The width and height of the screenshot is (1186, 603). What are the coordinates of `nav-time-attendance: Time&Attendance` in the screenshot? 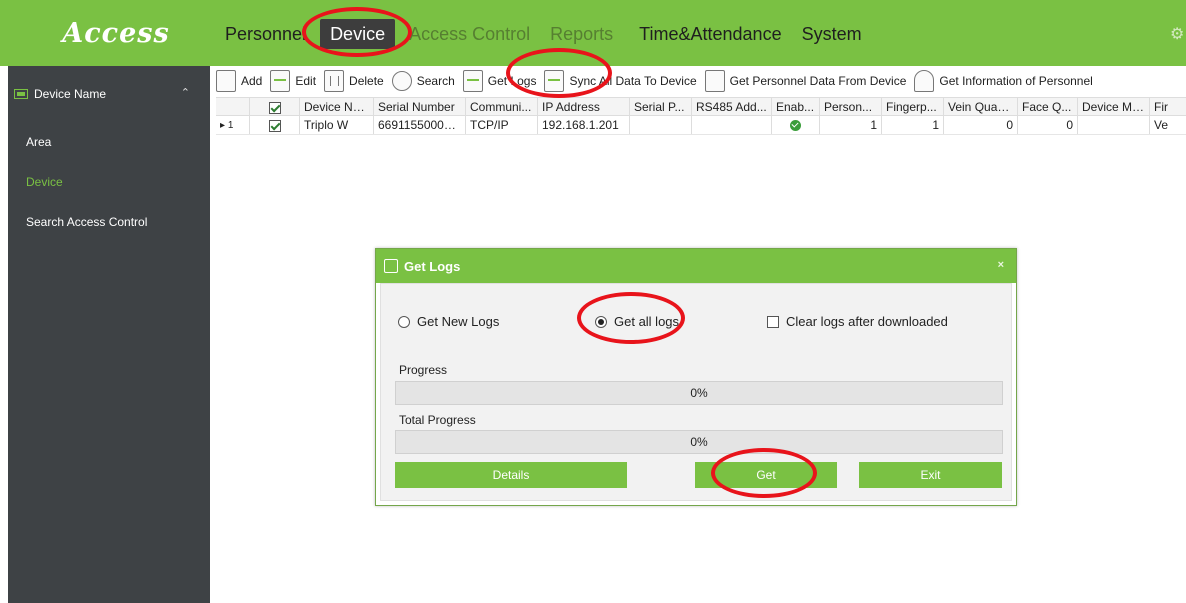 It's located at (710, 34).